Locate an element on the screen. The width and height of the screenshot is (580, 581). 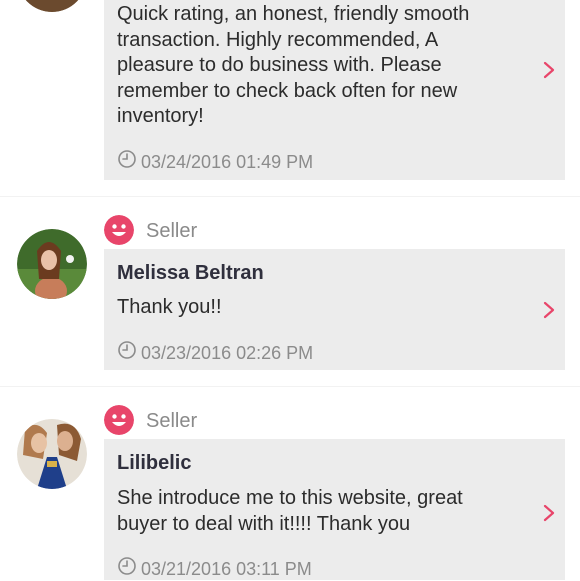
review-date: 03/24/2016 01:49 PM is located at coordinates (227, 161).